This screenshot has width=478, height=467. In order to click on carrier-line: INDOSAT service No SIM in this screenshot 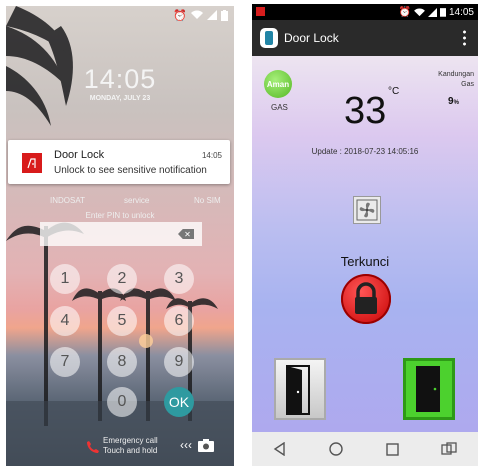, I will do `click(120, 202)`.